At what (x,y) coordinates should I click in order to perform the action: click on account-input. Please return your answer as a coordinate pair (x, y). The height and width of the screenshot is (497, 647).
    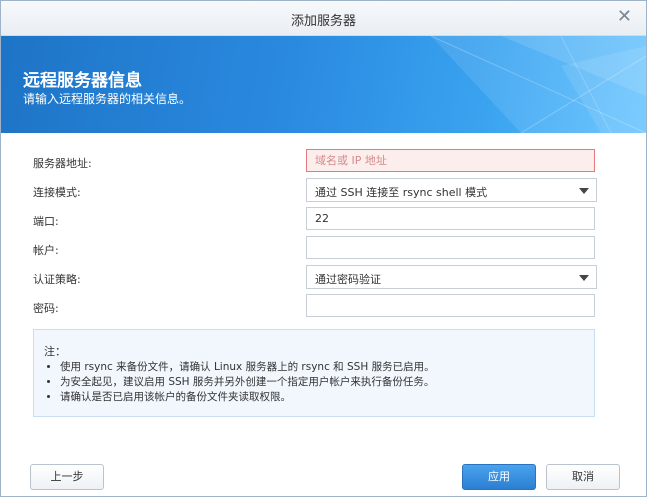
    Looking at the image, I should click on (450, 247).